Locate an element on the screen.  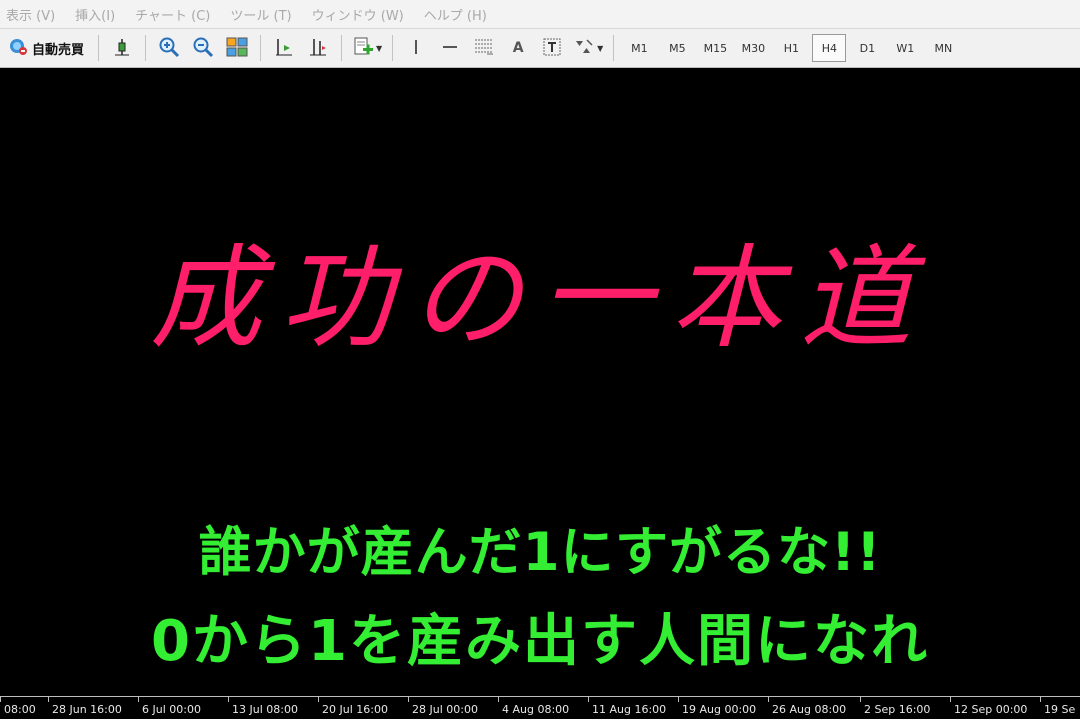
fibonacci-button is located at coordinates (484, 48).